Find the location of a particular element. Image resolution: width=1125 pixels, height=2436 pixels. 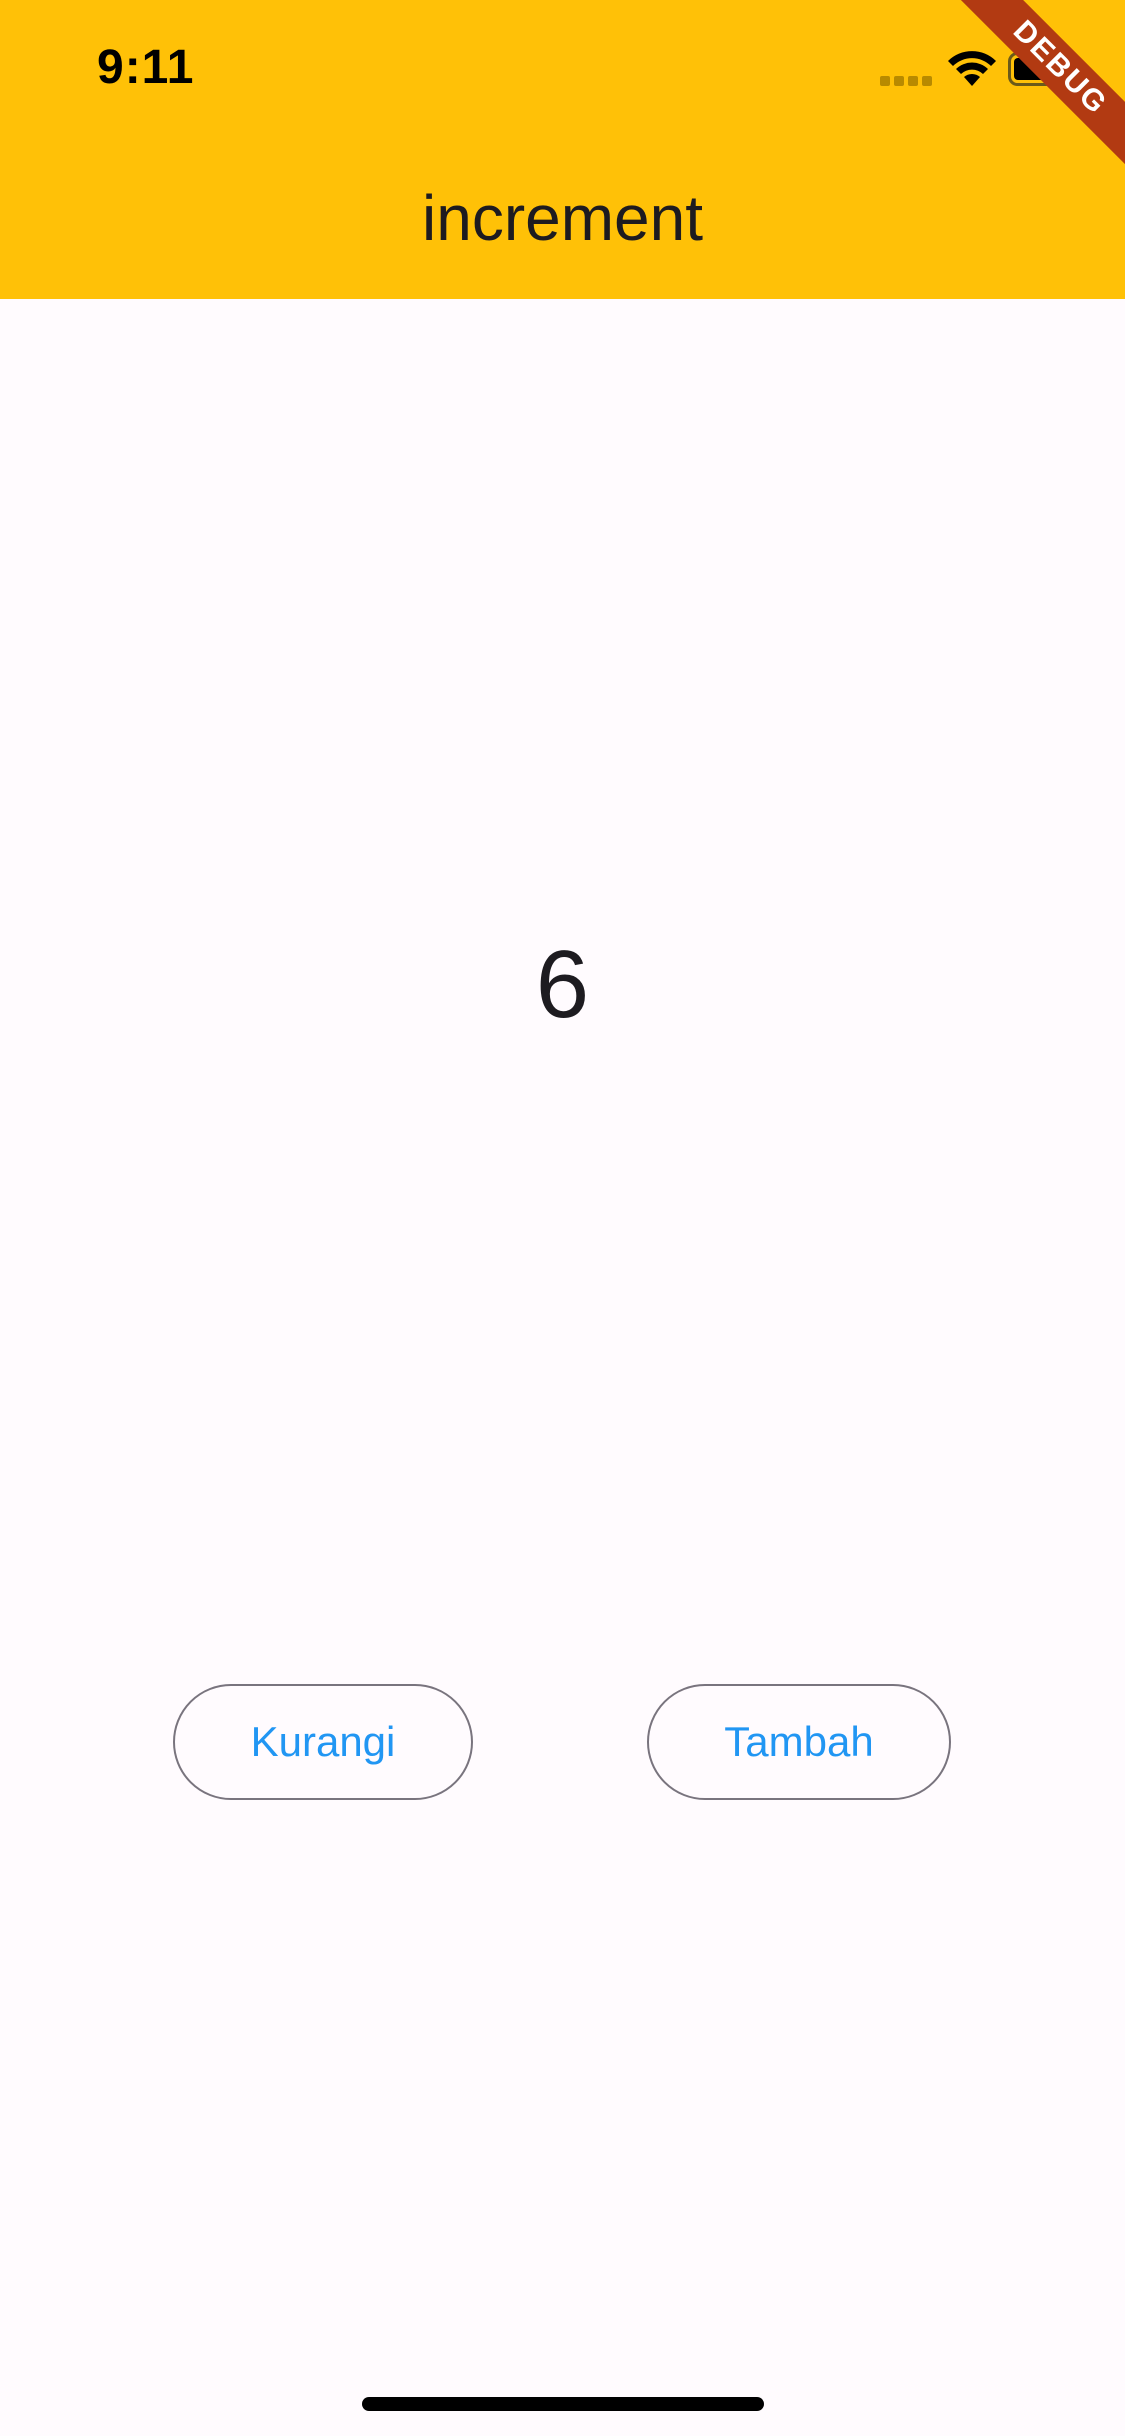

cellular-signal-icon is located at coordinates (907, 81).